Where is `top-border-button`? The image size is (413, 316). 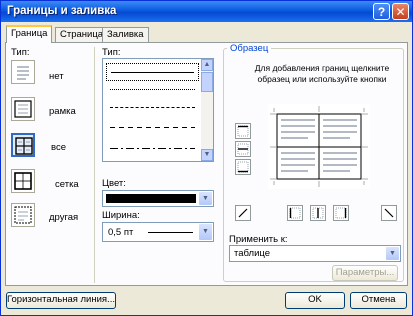
top-border-button is located at coordinates (243, 131).